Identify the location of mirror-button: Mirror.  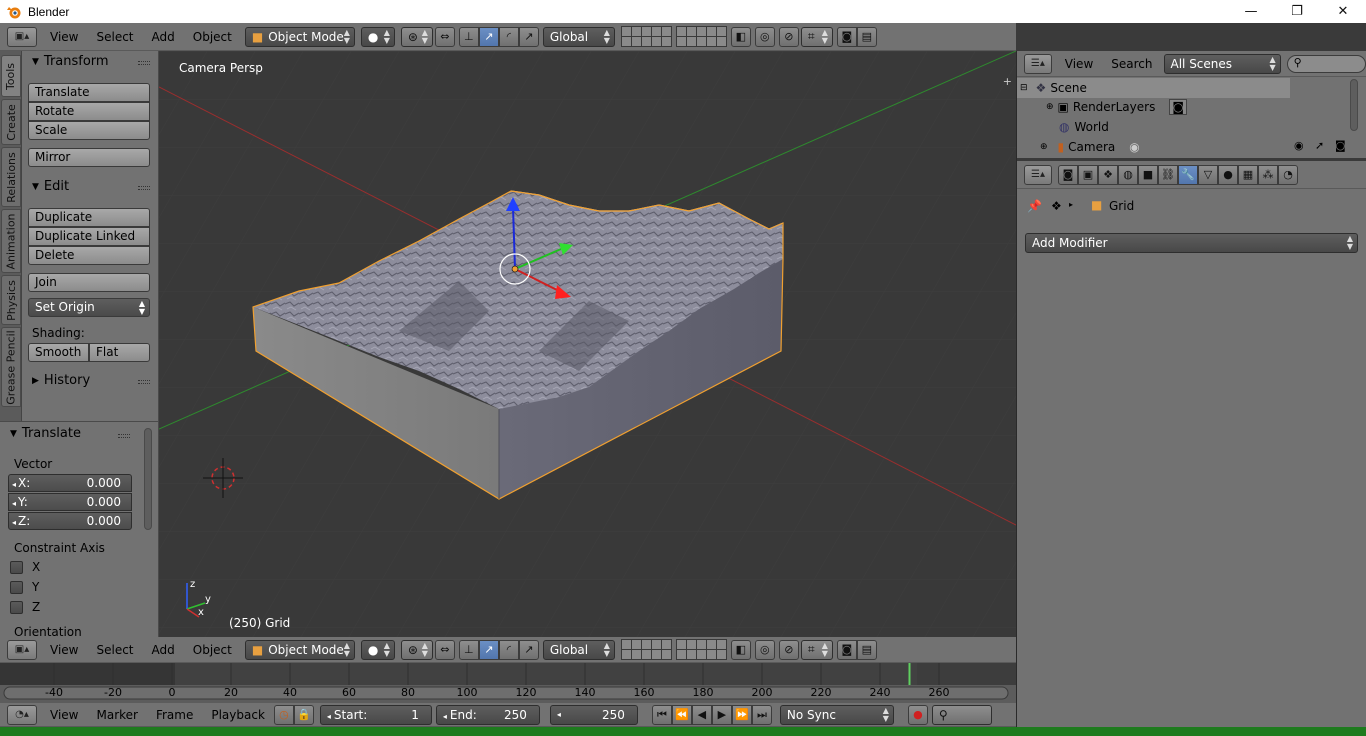
(89, 157).